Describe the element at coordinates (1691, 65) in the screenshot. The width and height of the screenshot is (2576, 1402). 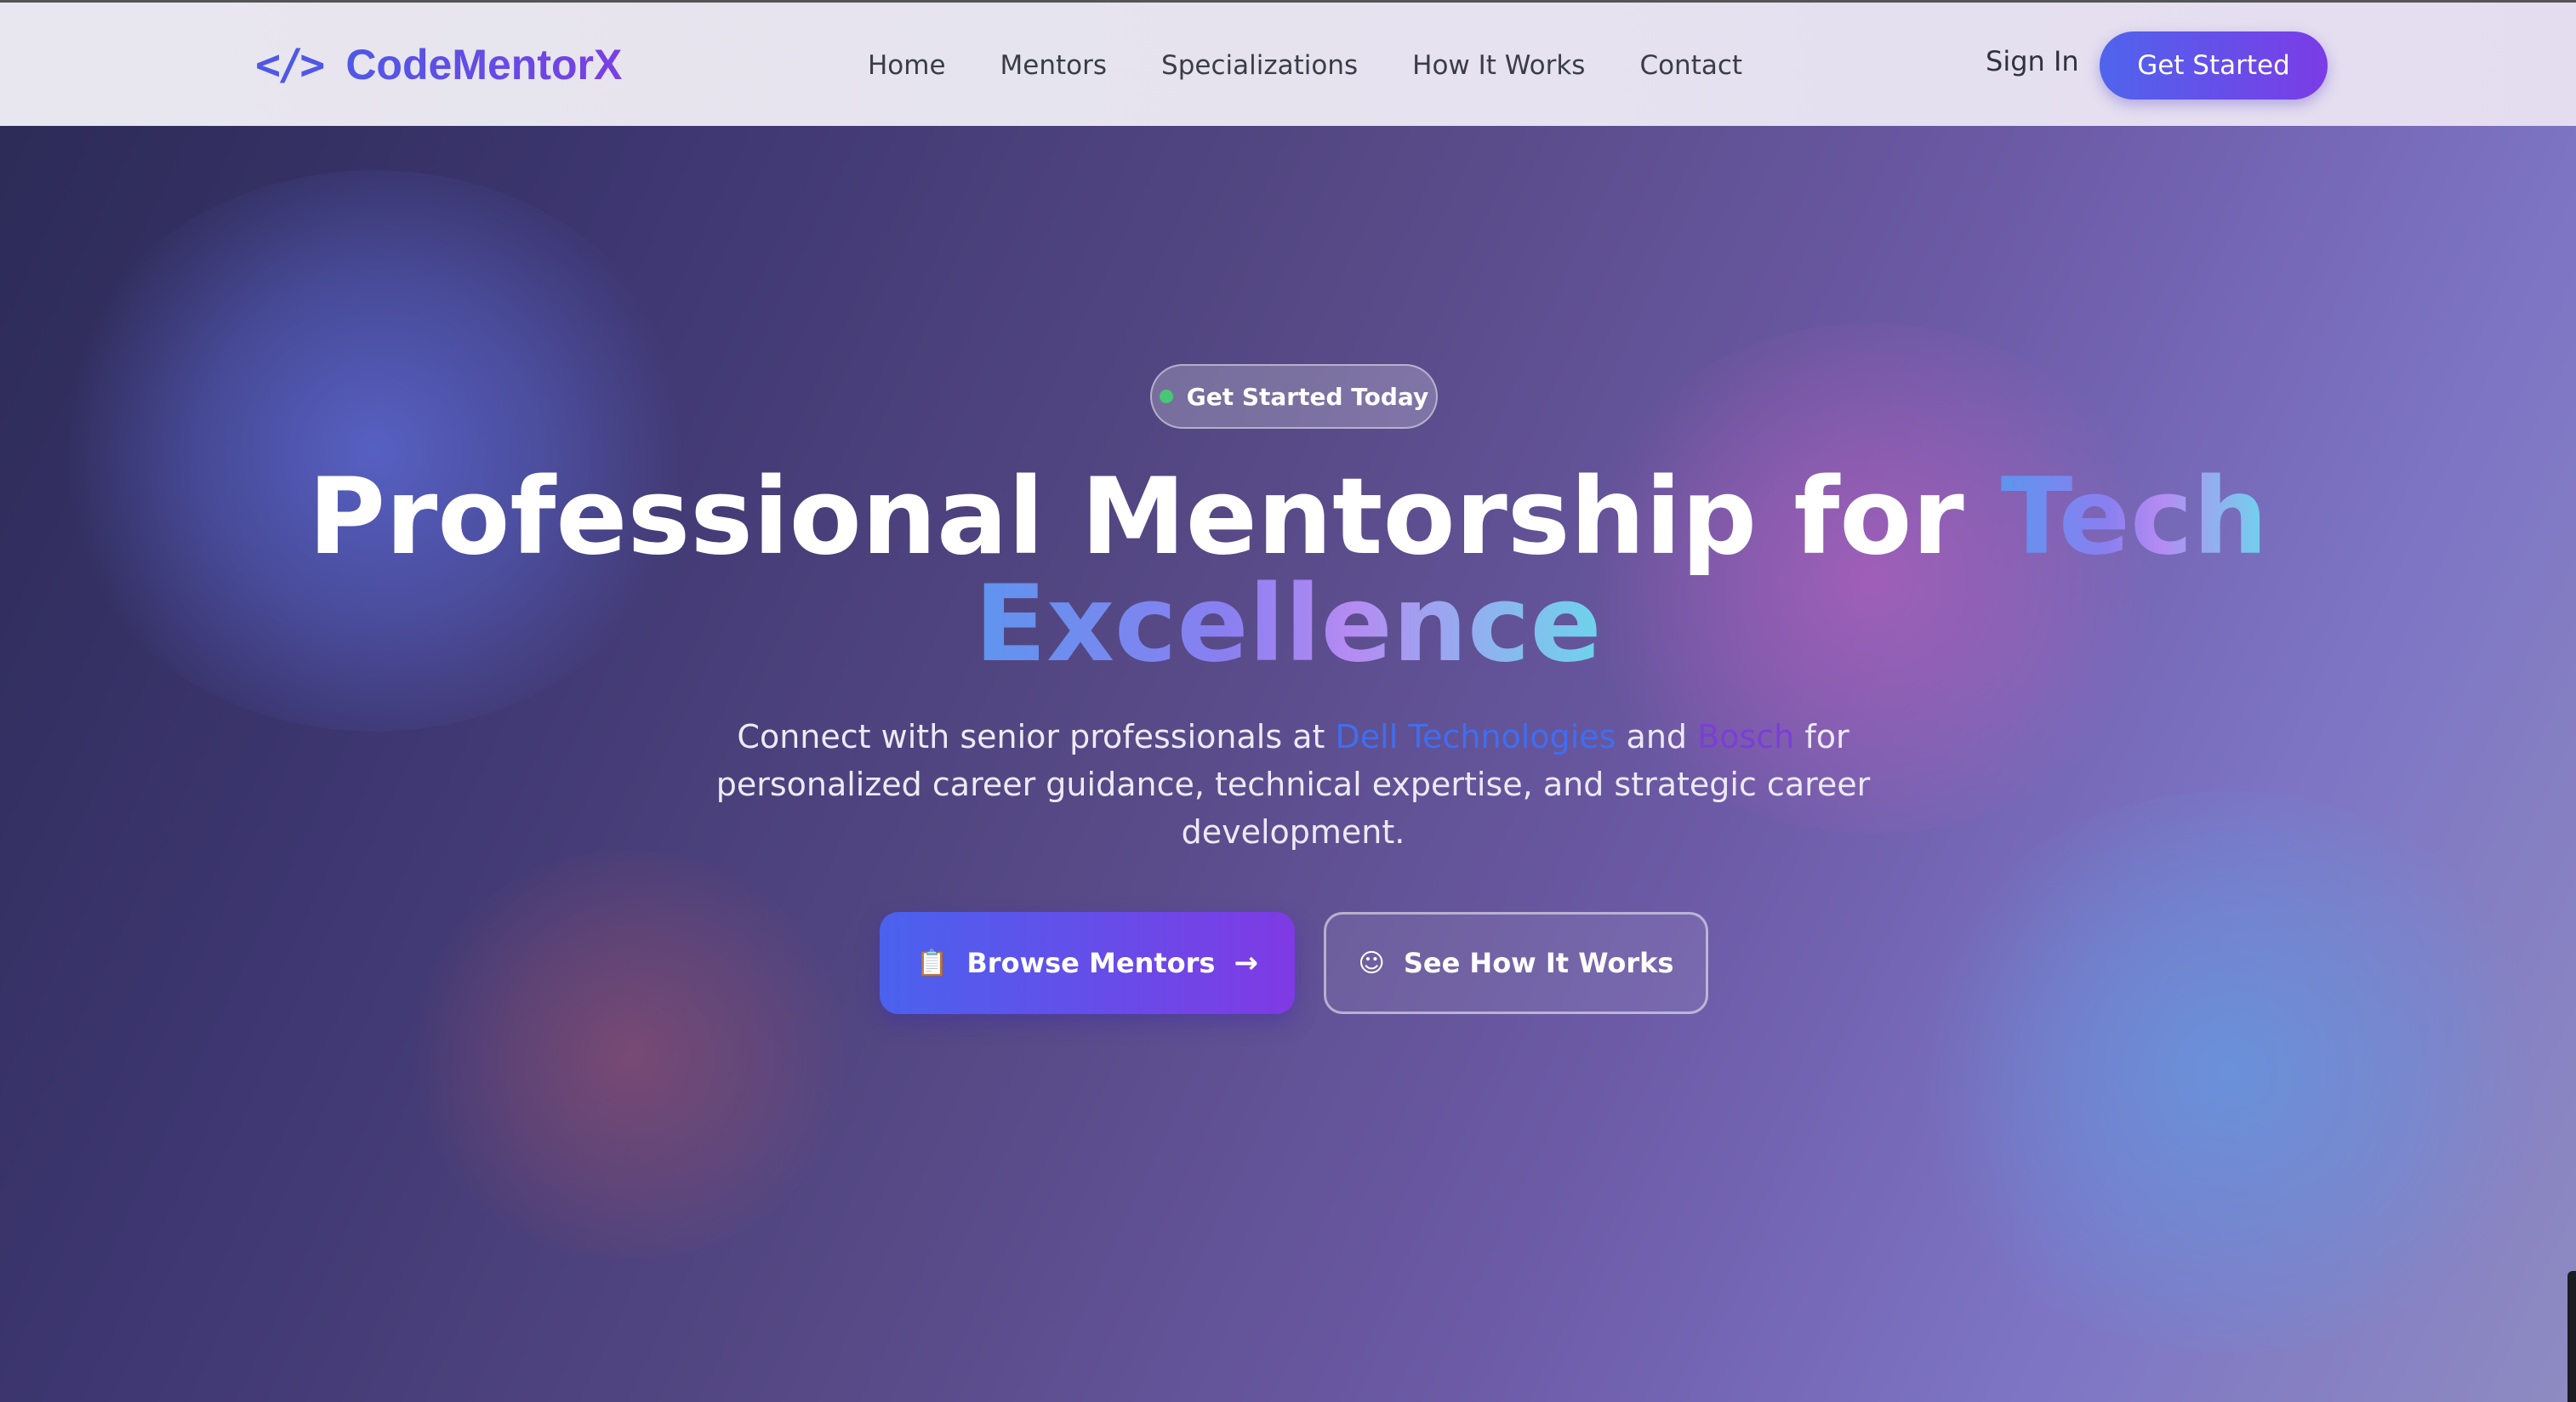
I see `nav-link-contact: Contact` at that location.